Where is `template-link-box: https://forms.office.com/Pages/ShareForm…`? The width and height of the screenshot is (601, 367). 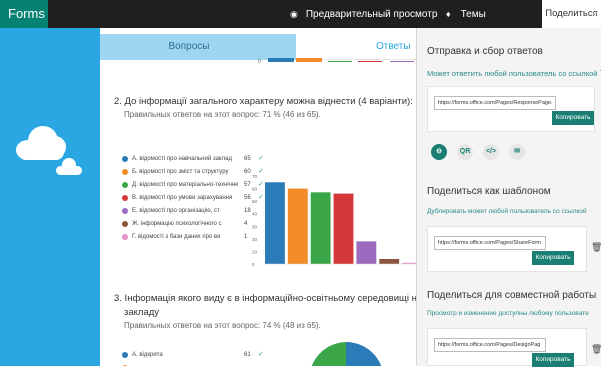 template-link-box: https://forms.office.com/Pages/ShareForm… is located at coordinates (507, 249).